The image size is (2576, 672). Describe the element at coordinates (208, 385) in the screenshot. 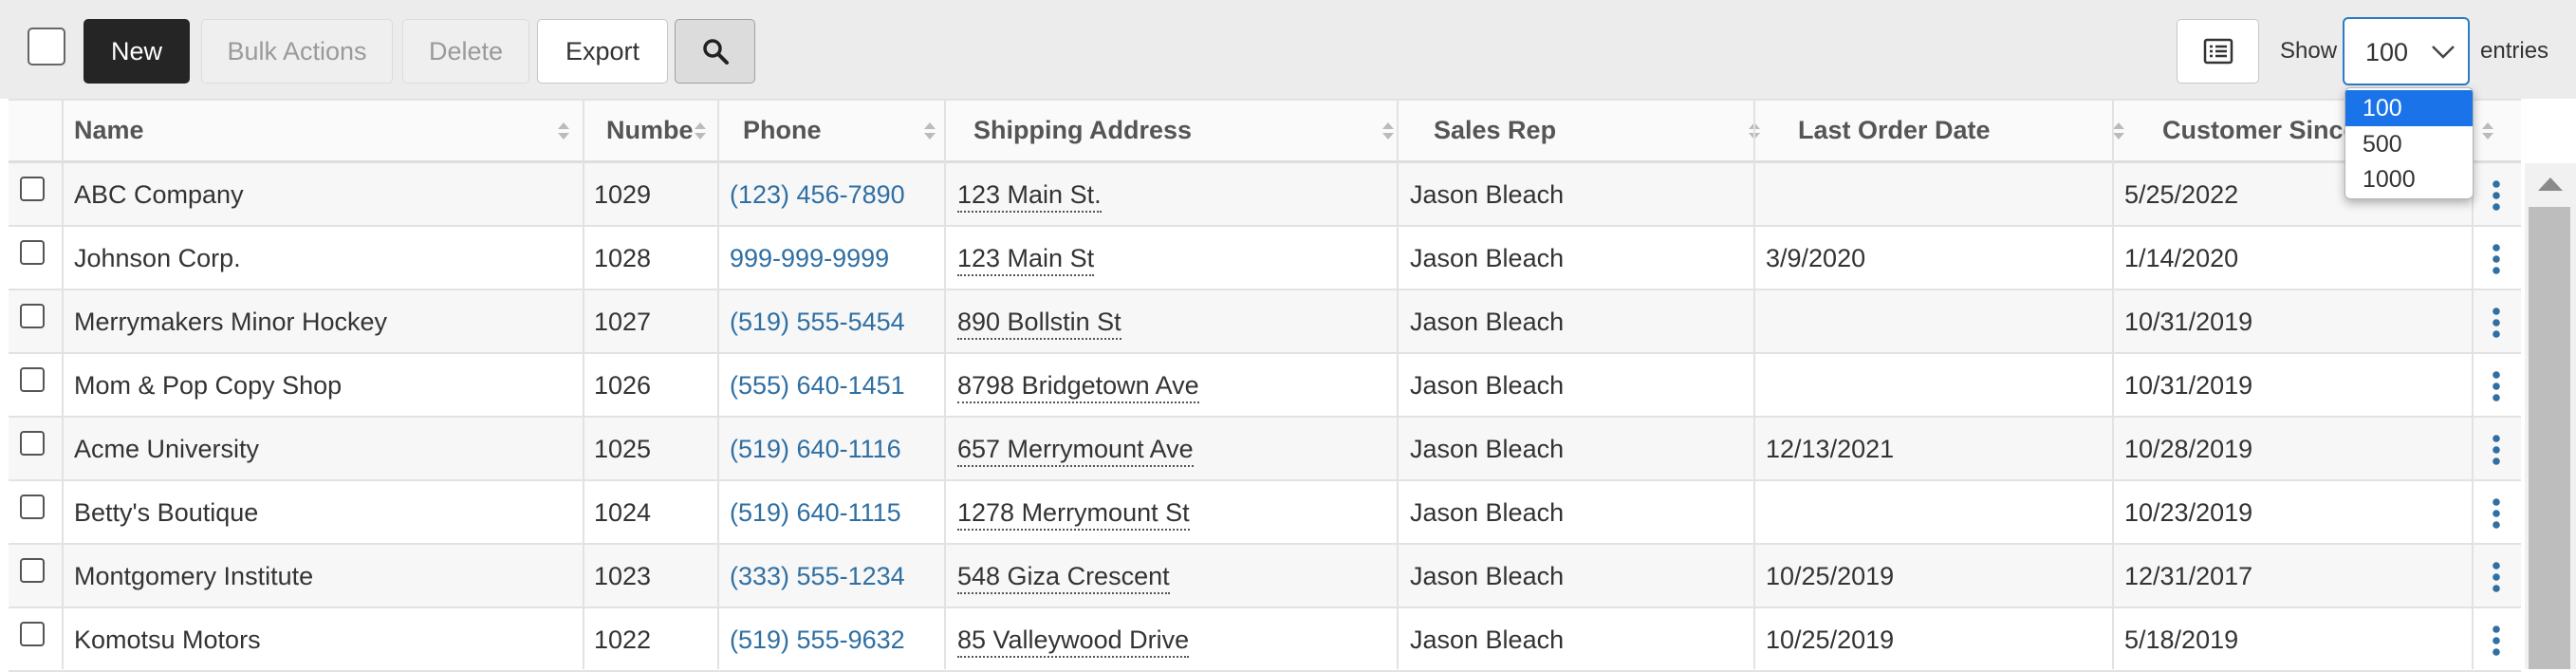

I see `cell-name: Mom & Pop Copy Shop` at that location.